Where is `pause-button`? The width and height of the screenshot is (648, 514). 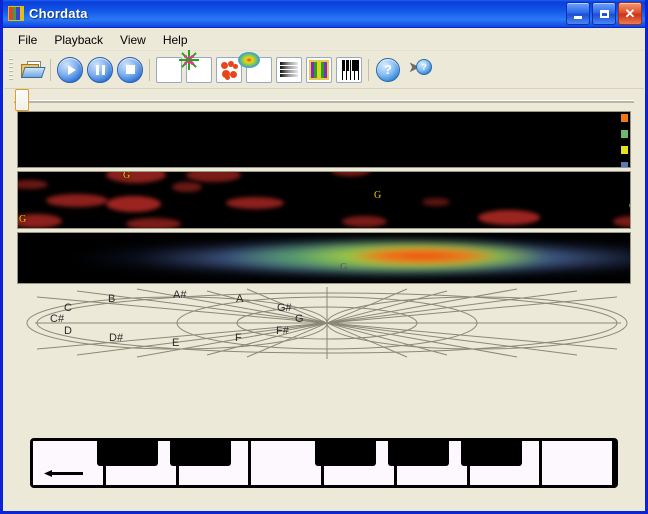
pause-button is located at coordinates (100, 70).